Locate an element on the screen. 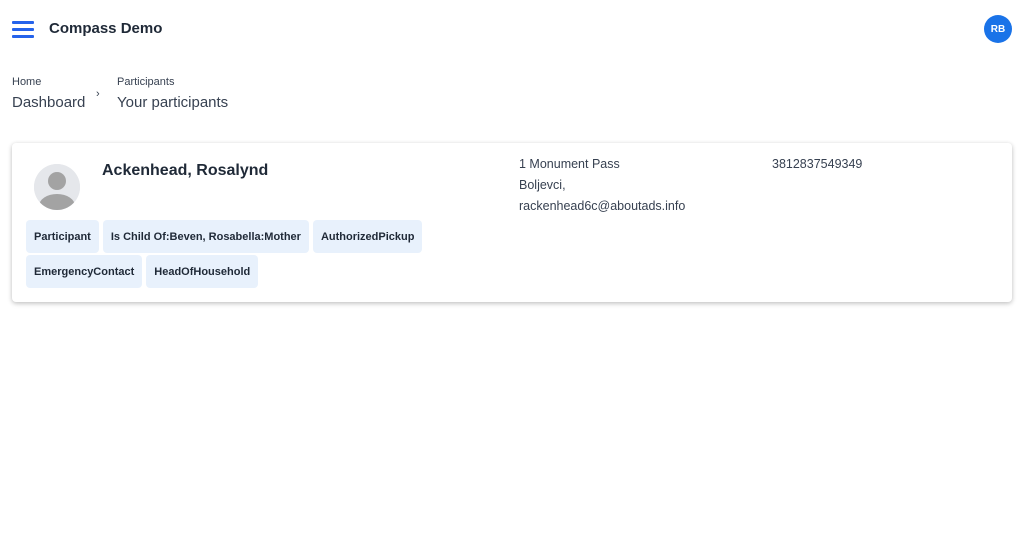 The width and height of the screenshot is (1024, 550). address-line-2: Boljevci, is located at coordinates (542, 185).